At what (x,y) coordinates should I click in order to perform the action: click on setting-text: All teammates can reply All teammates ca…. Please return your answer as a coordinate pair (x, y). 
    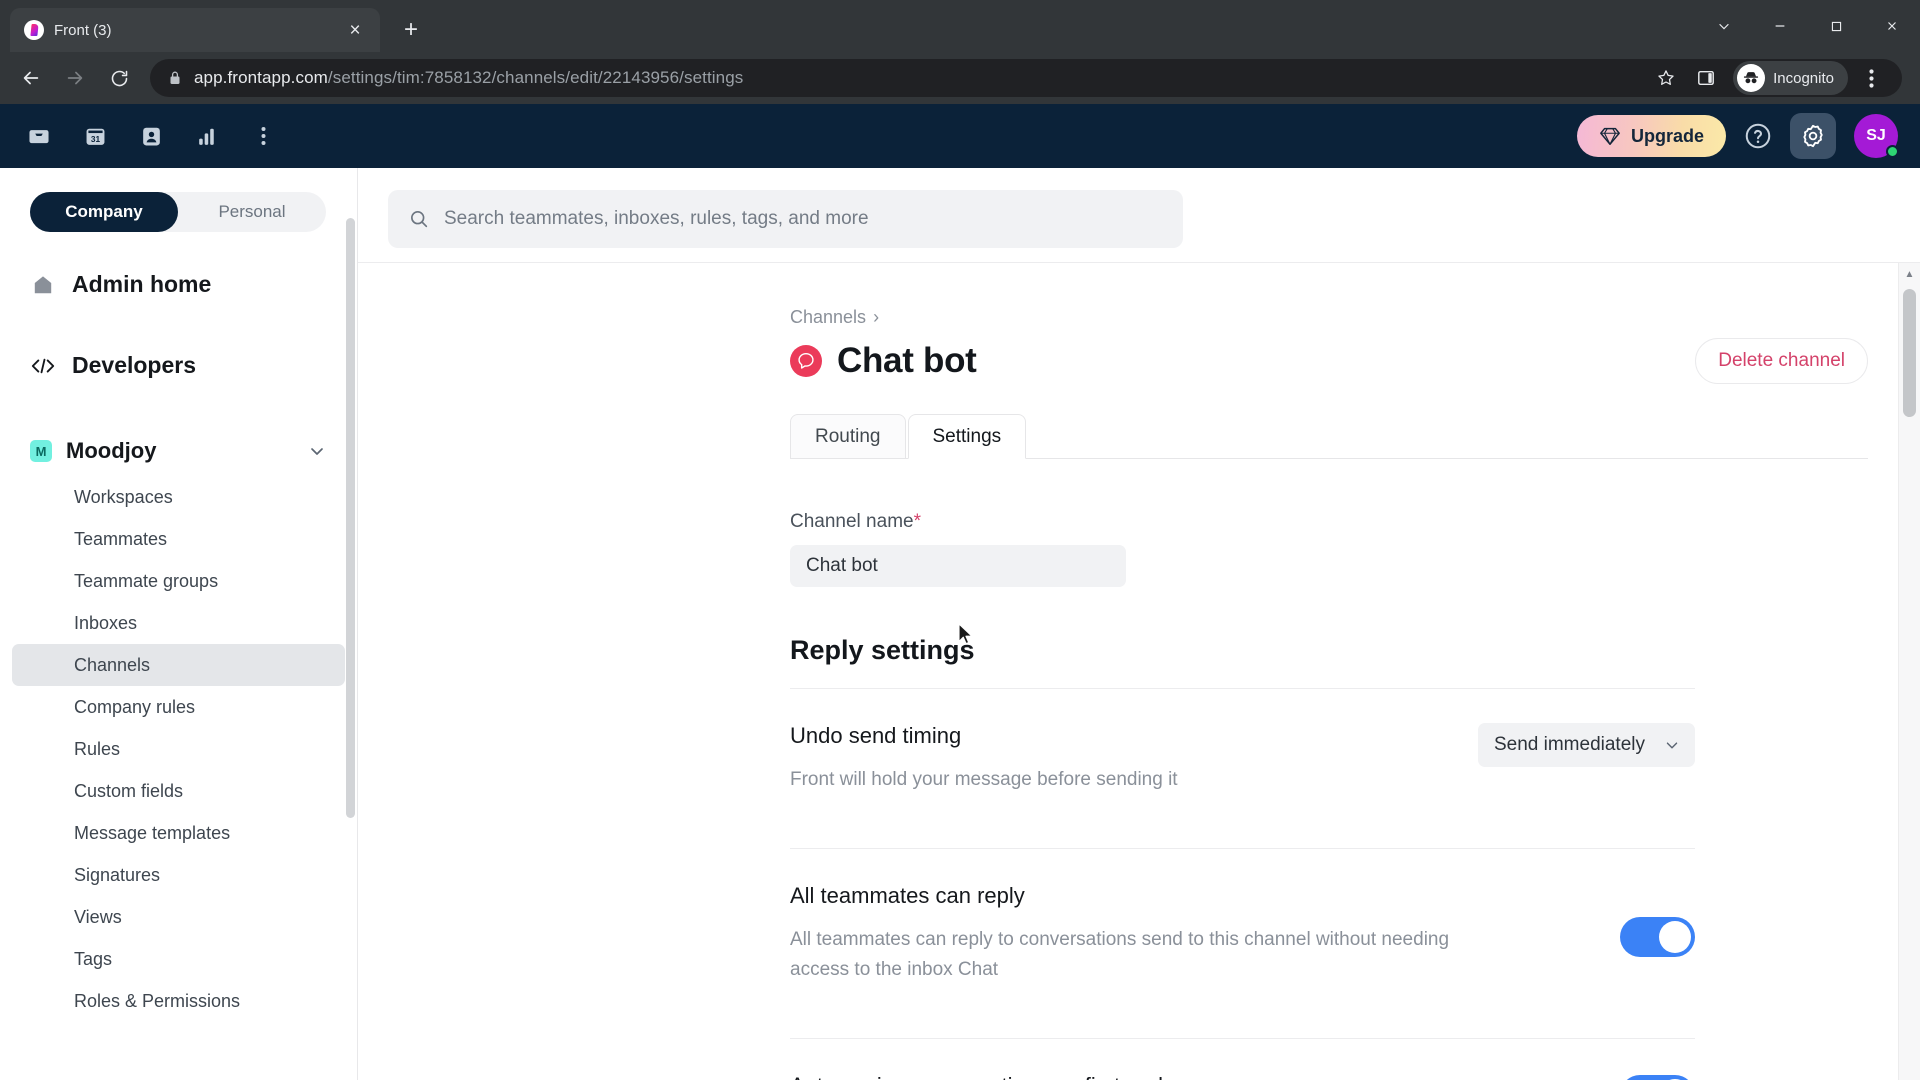
    Looking at the image, I should click on (1190, 933).